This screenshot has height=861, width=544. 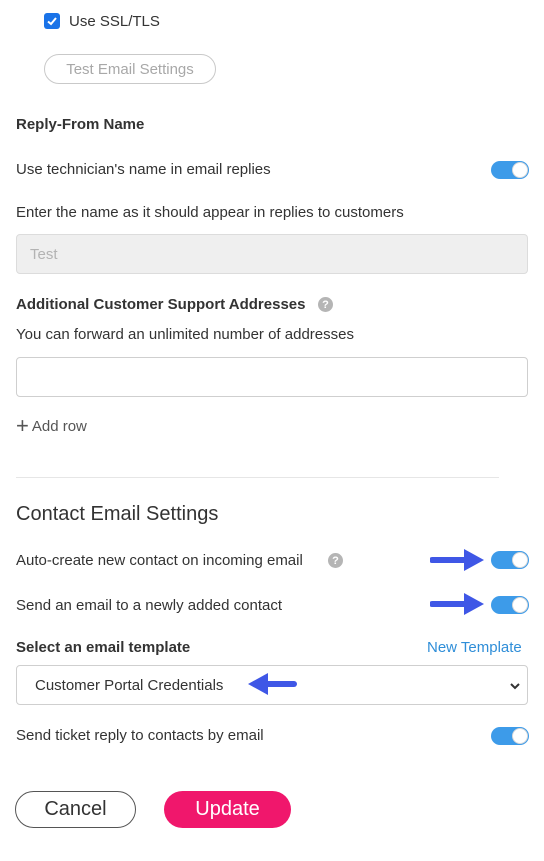 I want to click on template-select-value: Customer Portal Credentials, so click(x=129, y=685).